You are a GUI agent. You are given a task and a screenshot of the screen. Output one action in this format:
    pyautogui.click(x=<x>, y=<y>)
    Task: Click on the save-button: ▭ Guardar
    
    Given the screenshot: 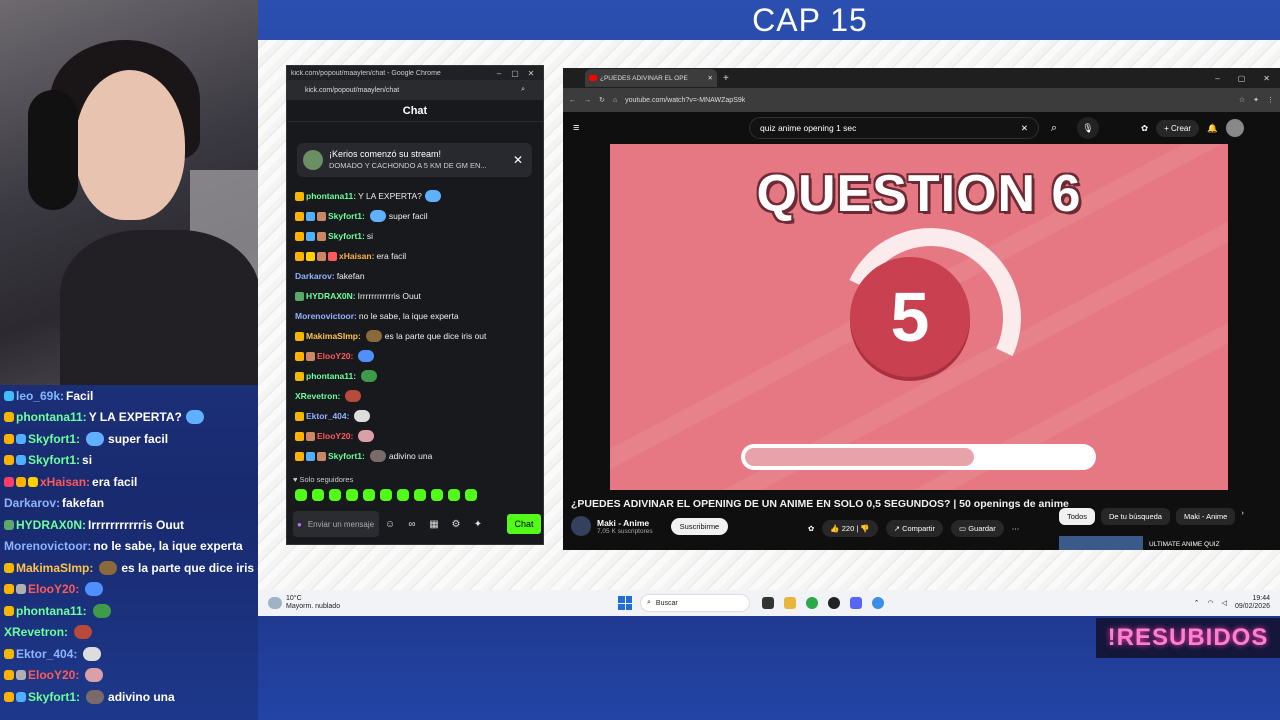 What is the action you would take?
    pyautogui.click(x=977, y=528)
    